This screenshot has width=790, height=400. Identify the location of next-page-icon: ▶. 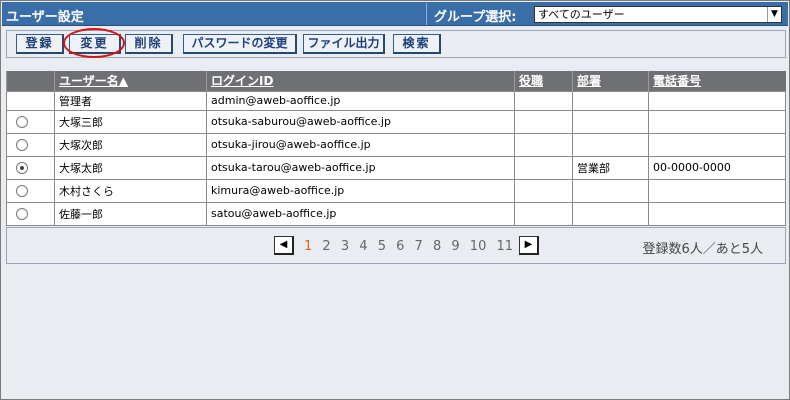
(529, 245).